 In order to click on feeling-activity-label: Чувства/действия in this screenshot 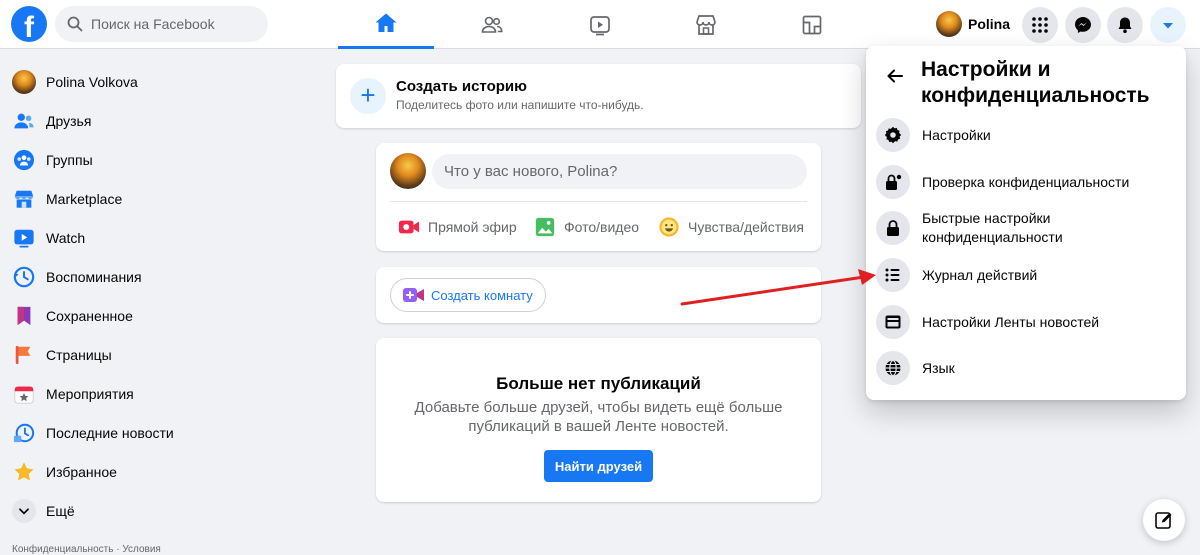, I will do `click(746, 227)`.